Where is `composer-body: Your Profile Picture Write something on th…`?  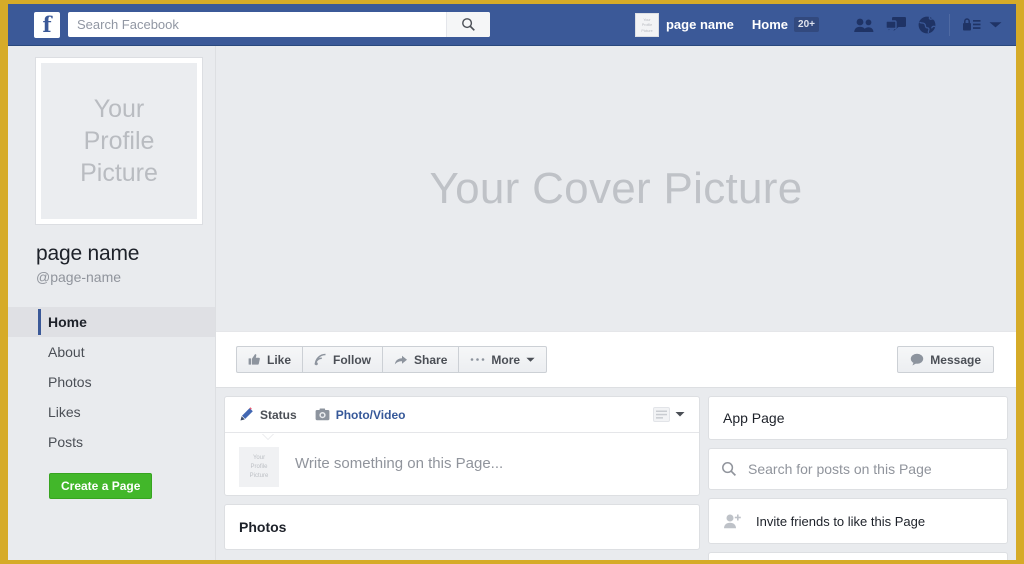
composer-body: Your Profile Picture Write something on th… is located at coordinates (462, 464).